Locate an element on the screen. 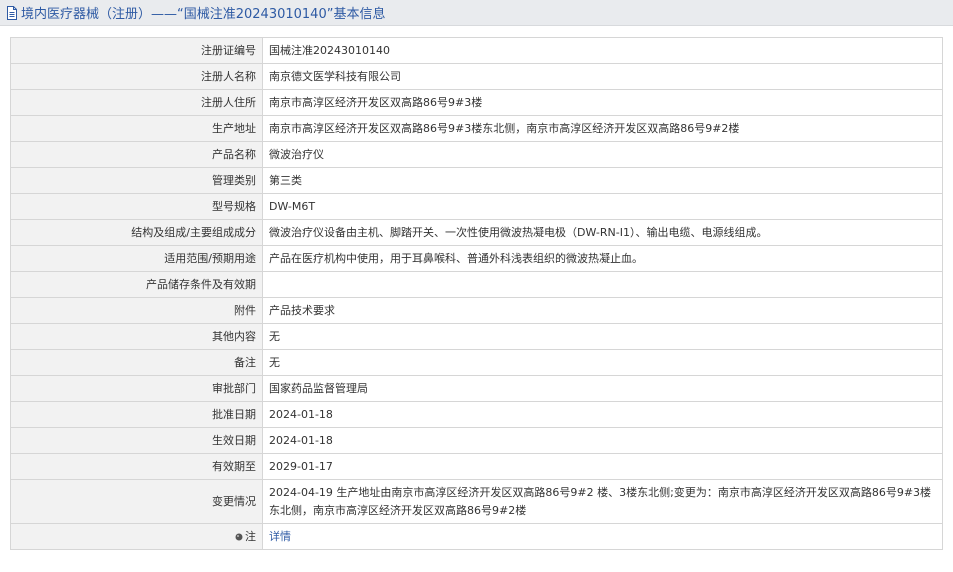 The height and width of the screenshot is (572, 953). row-value-approval-date: 2024-01-18 is located at coordinates (602, 414).